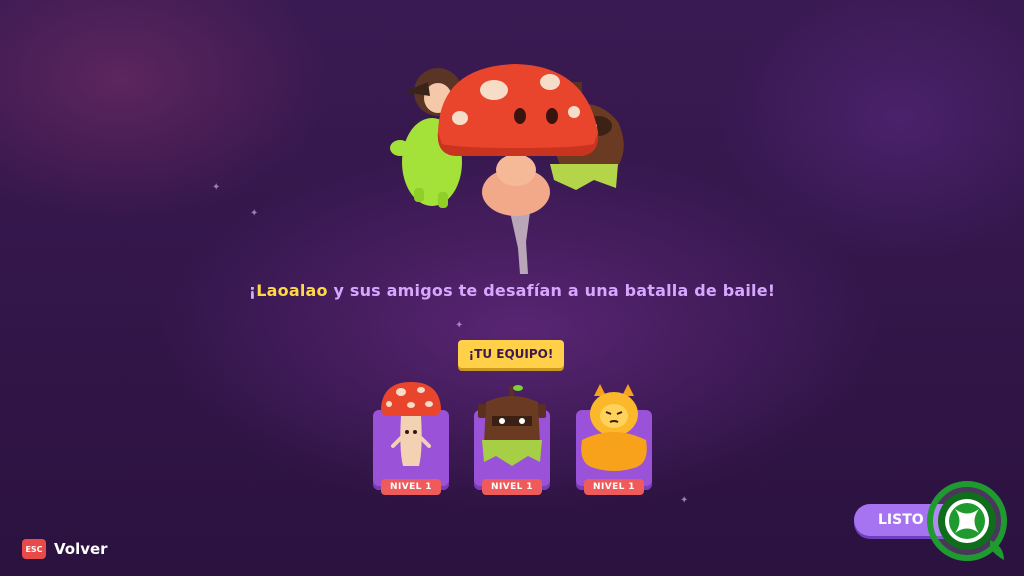  I want to click on yellow-cat-character-icon, so click(614, 427).